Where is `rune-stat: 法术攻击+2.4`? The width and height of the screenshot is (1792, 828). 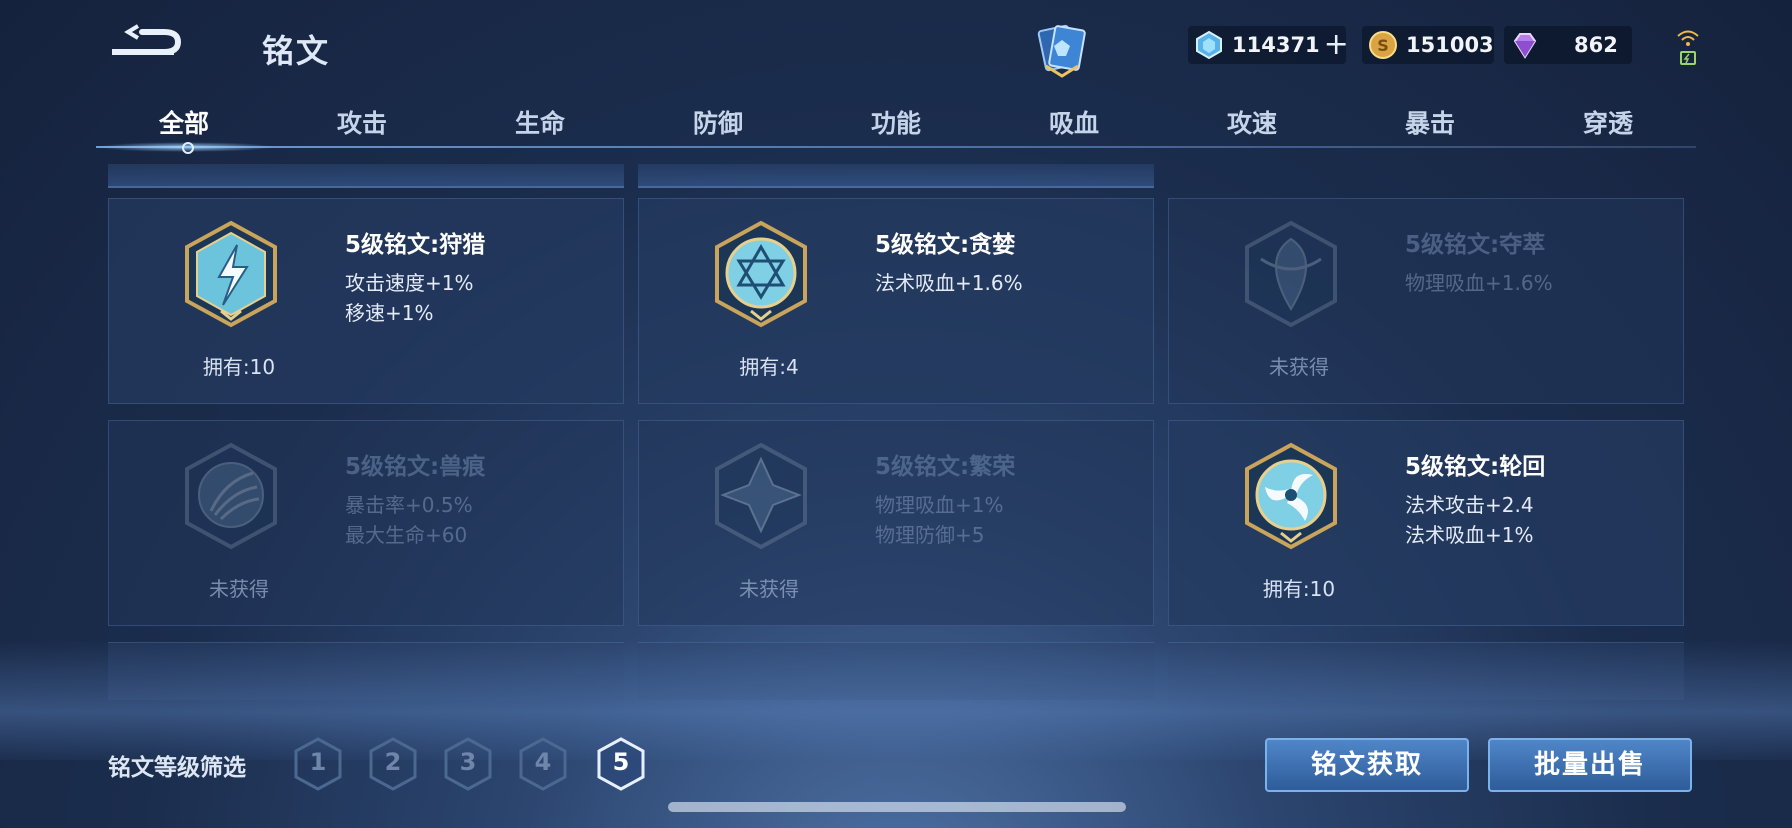 rune-stat: 法术攻击+2.4 is located at coordinates (1469, 505).